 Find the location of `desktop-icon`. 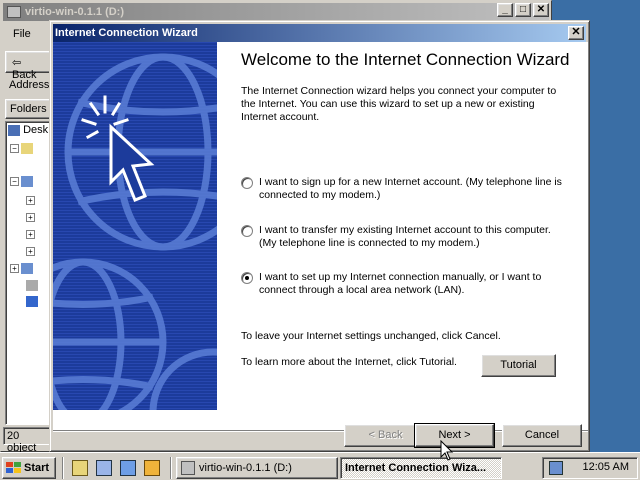

desktop-icon is located at coordinates (14, 130).